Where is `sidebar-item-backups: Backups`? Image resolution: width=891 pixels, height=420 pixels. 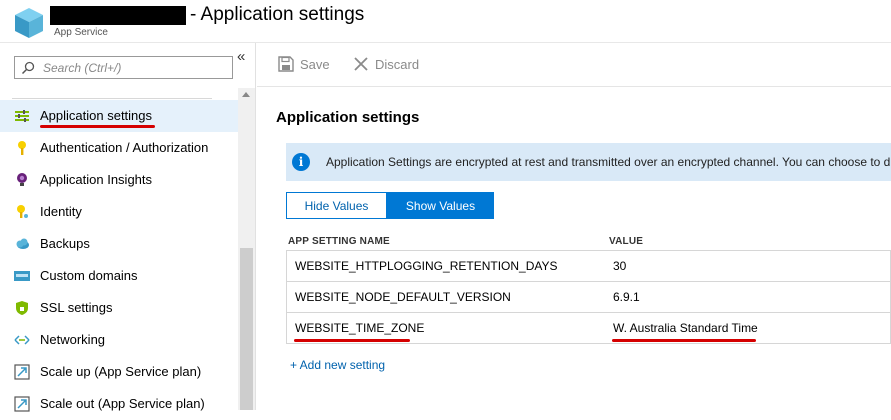 sidebar-item-backups: Backups is located at coordinates (119, 244).